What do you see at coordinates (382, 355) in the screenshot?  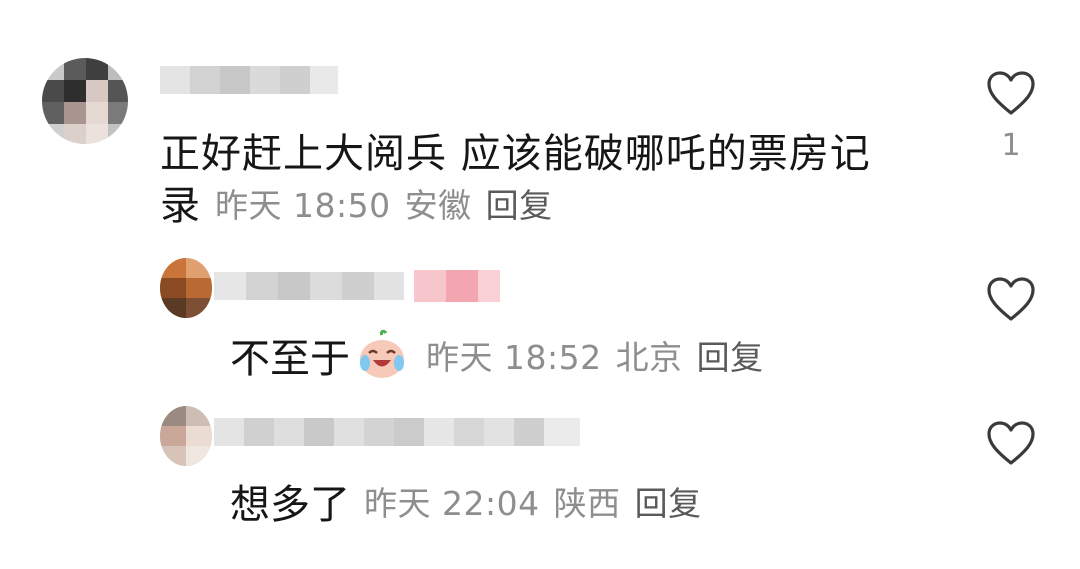 I see `crying-laughing-emoji-icon` at bounding box center [382, 355].